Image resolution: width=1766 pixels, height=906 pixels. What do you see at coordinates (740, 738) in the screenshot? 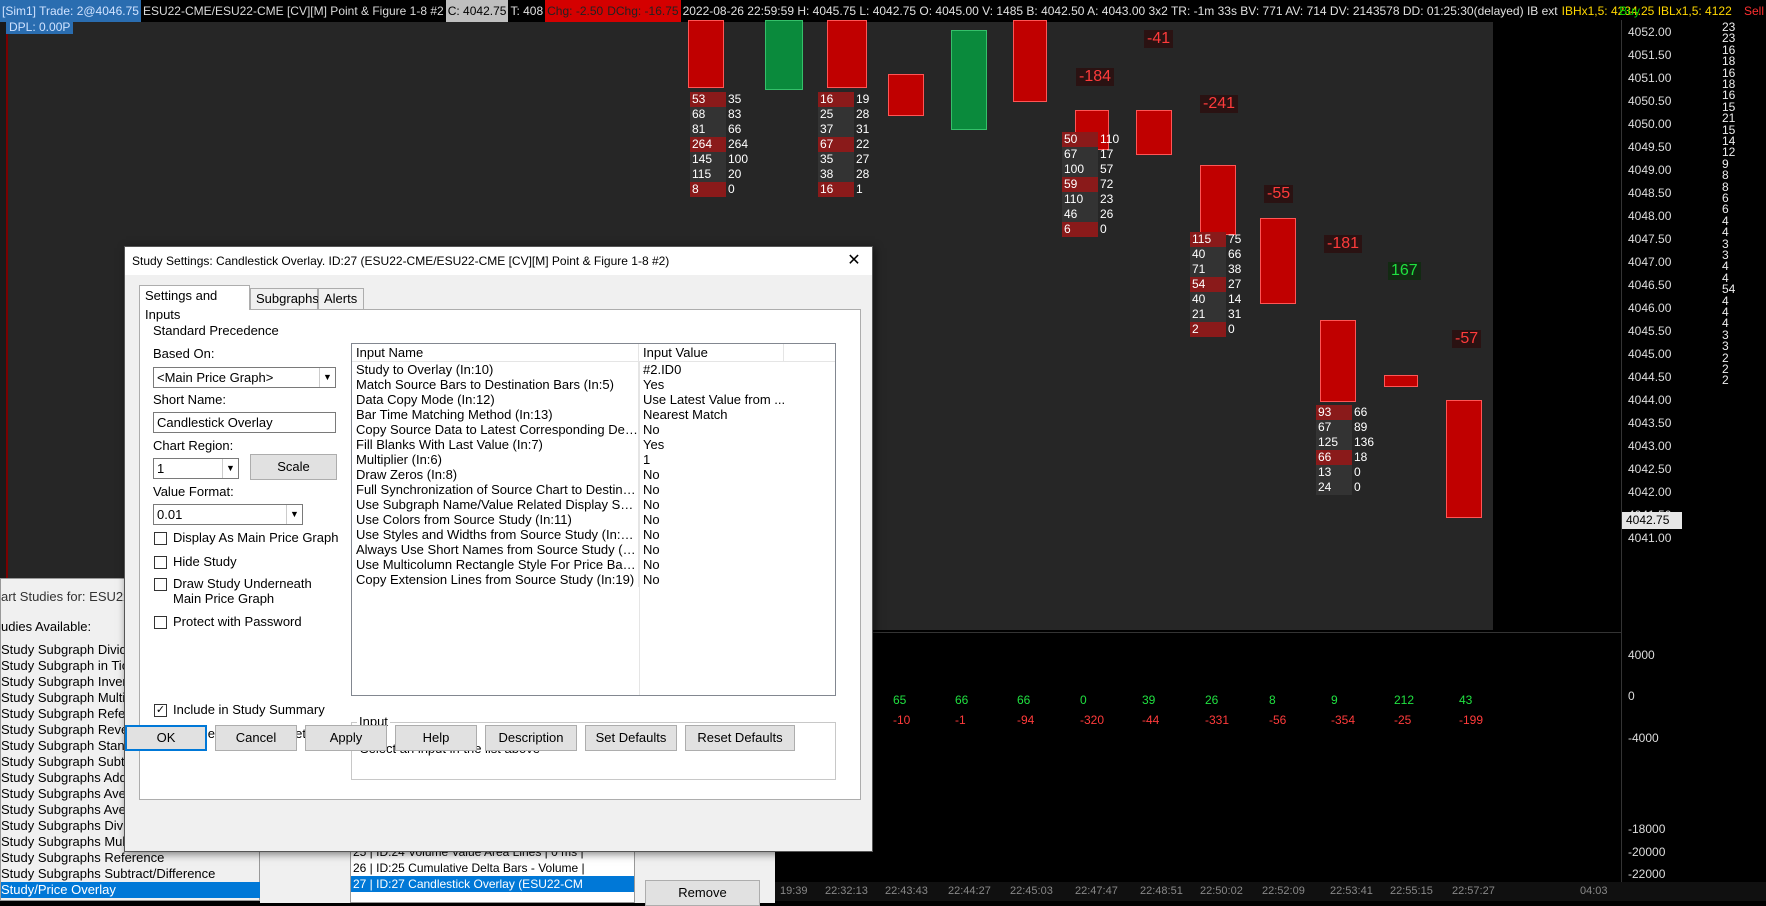
I see `reset-defaults-button: Reset Defaults` at bounding box center [740, 738].